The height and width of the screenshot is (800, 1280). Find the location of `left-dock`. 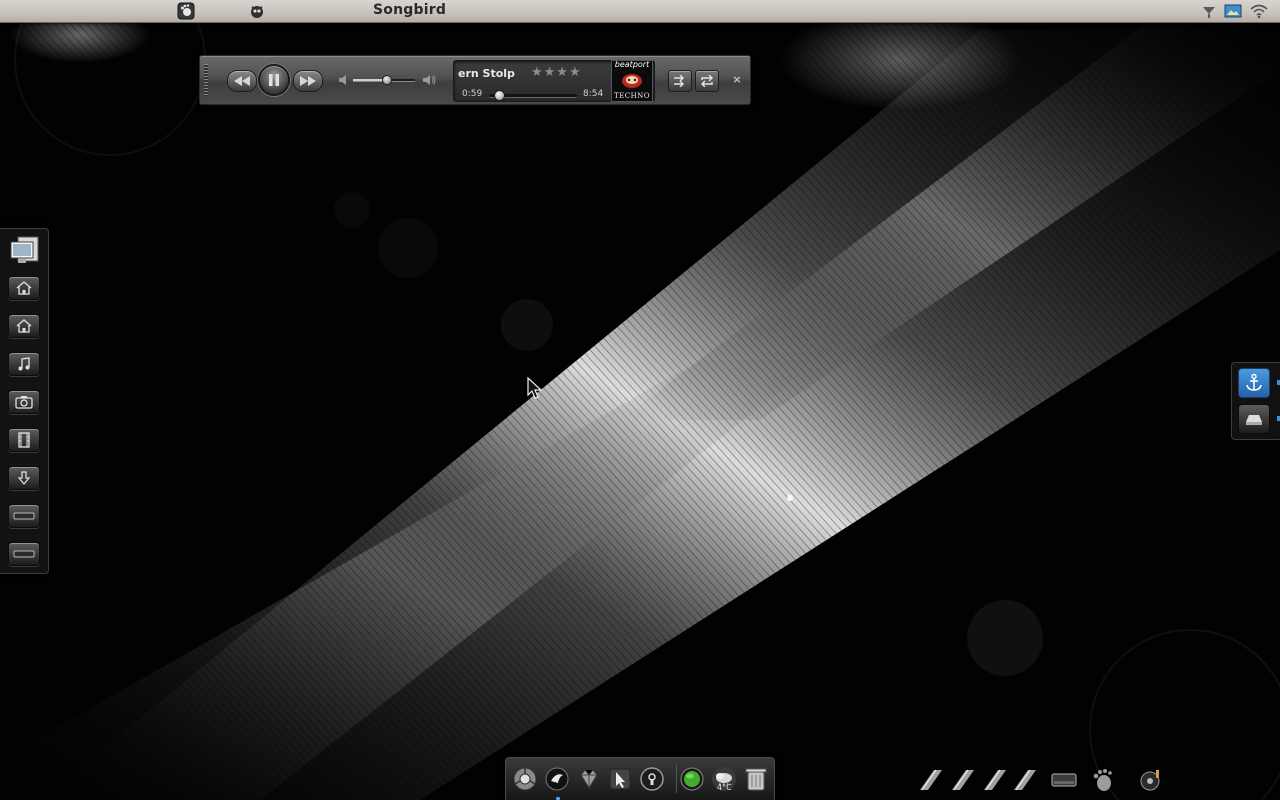

left-dock is located at coordinates (24, 401).